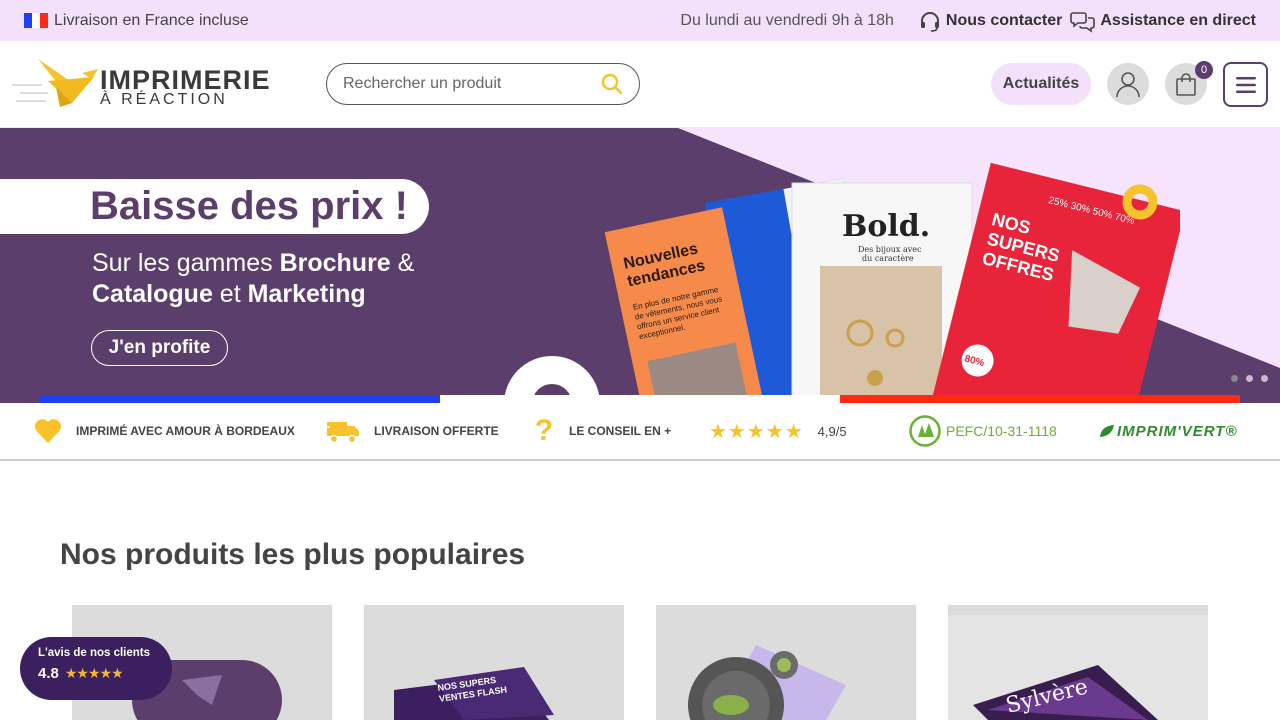  I want to click on hamburger-menu-icon, so click(1245, 84).